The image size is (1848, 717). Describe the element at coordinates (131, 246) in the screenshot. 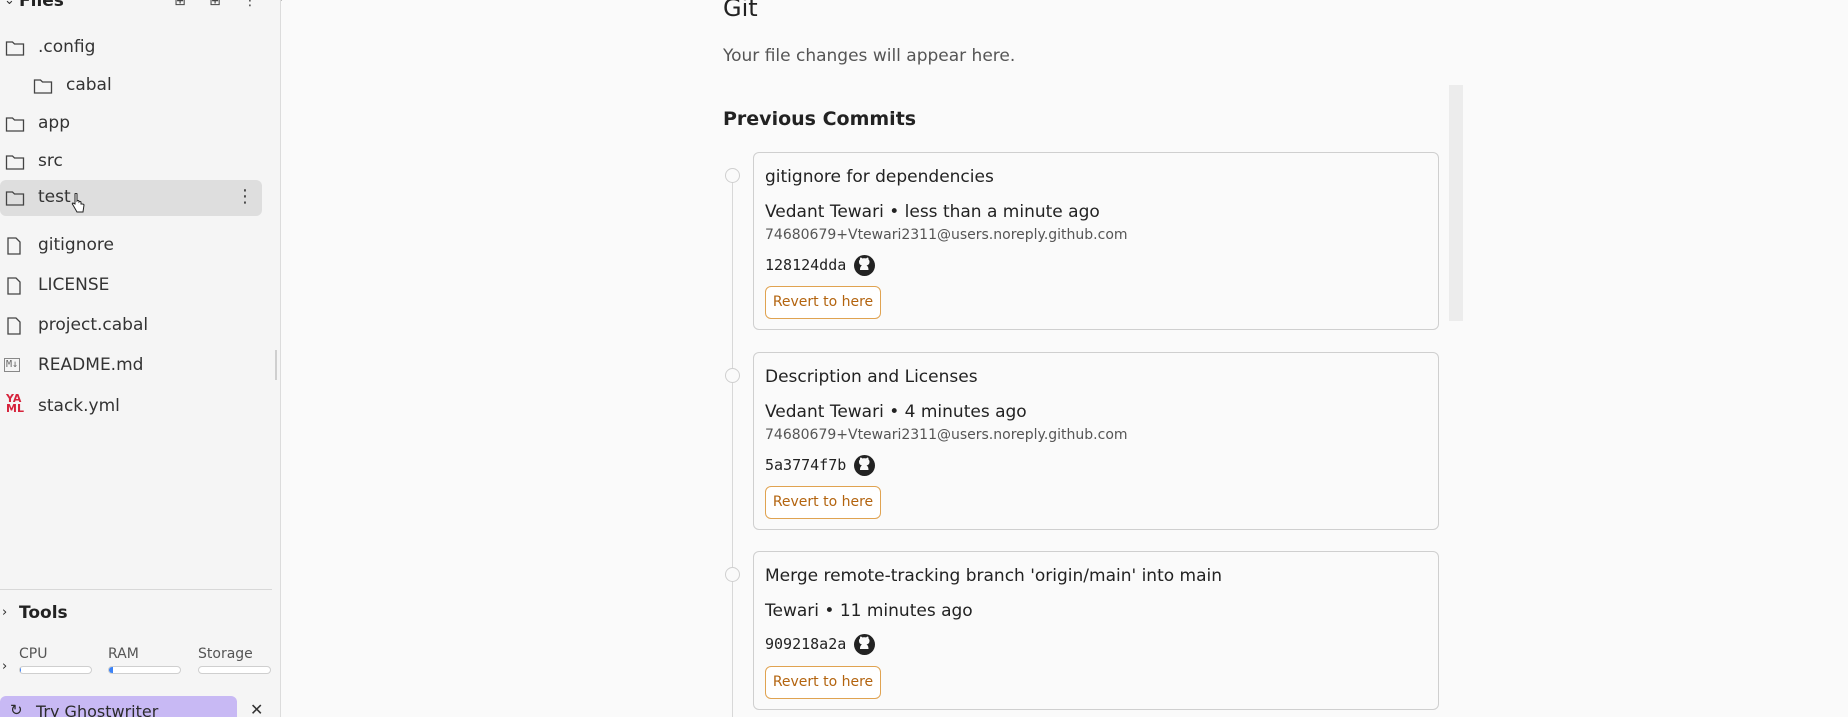

I see `tree-item-gitignore: gitignore` at that location.